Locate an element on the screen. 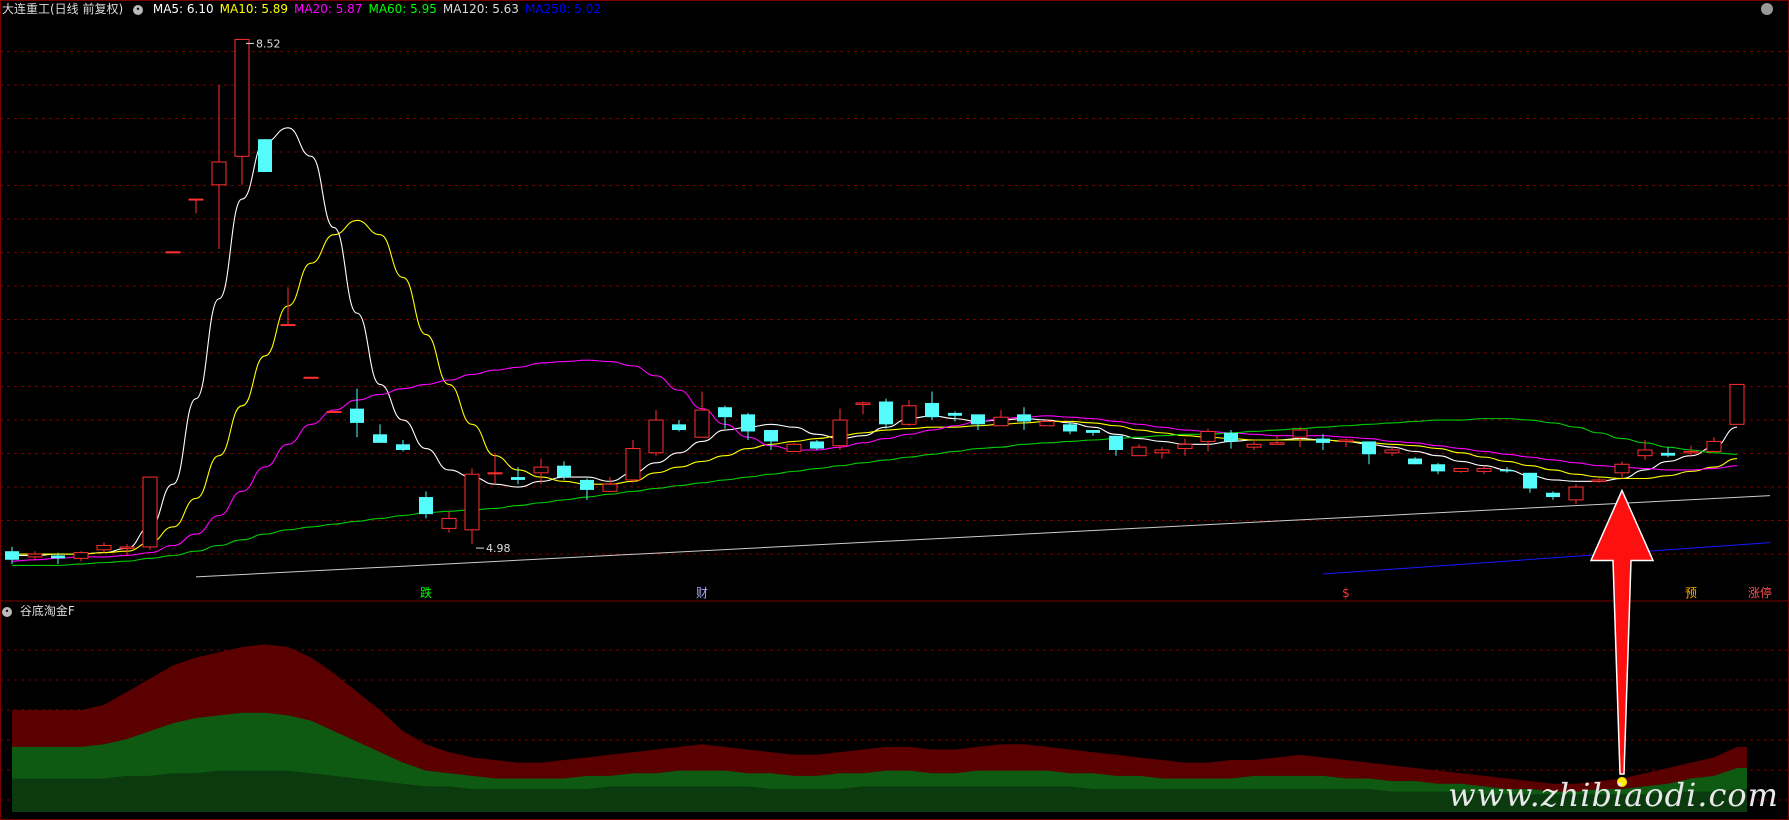  window-toggle-icon is located at coordinates (1767, 9).